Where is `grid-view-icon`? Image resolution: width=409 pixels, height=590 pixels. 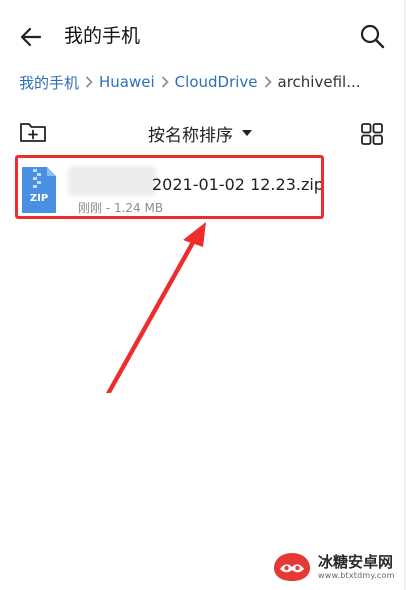 grid-view-icon is located at coordinates (372, 134).